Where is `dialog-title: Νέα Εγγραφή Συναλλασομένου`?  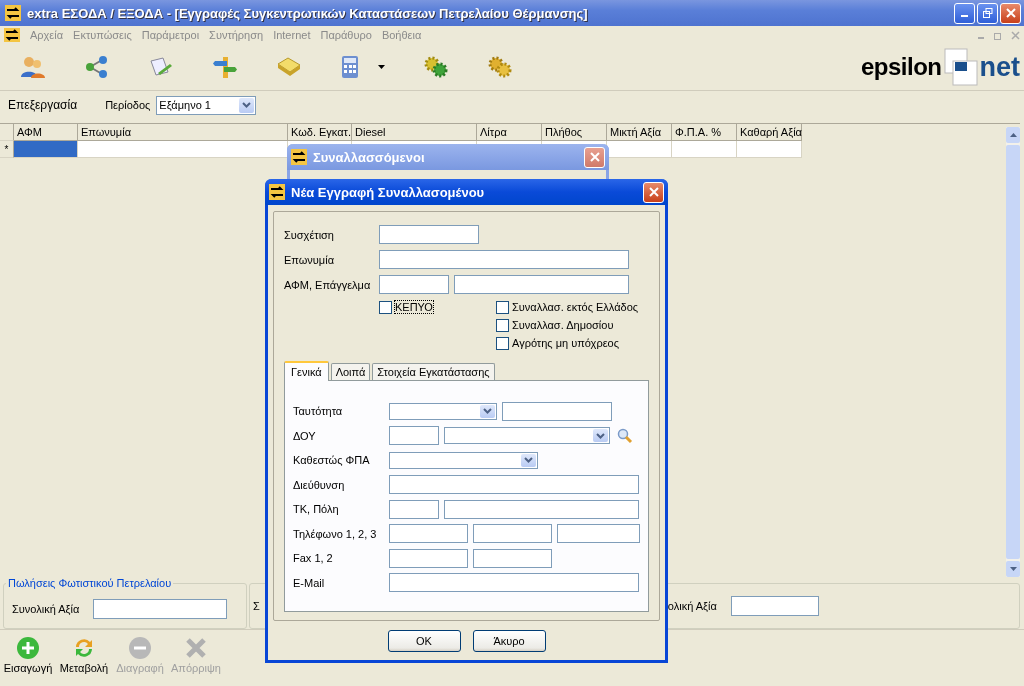 dialog-title: Νέα Εγγραφή Συναλλασομένου is located at coordinates (388, 192).